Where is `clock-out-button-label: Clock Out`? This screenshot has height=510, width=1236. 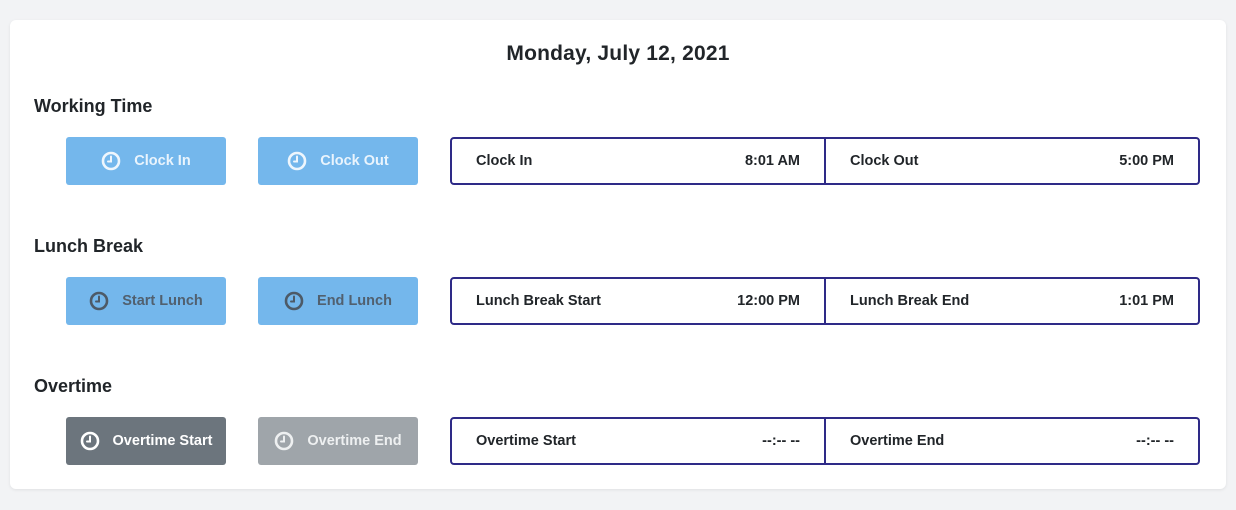
clock-out-button-label: Clock Out is located at coordinates (354, 161).